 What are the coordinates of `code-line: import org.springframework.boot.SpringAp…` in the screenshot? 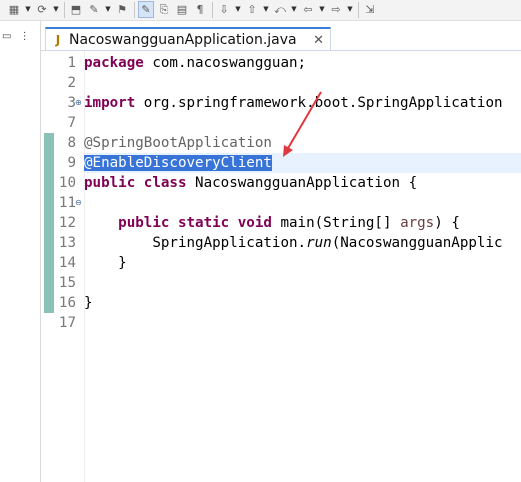 It's located at (302, 103).